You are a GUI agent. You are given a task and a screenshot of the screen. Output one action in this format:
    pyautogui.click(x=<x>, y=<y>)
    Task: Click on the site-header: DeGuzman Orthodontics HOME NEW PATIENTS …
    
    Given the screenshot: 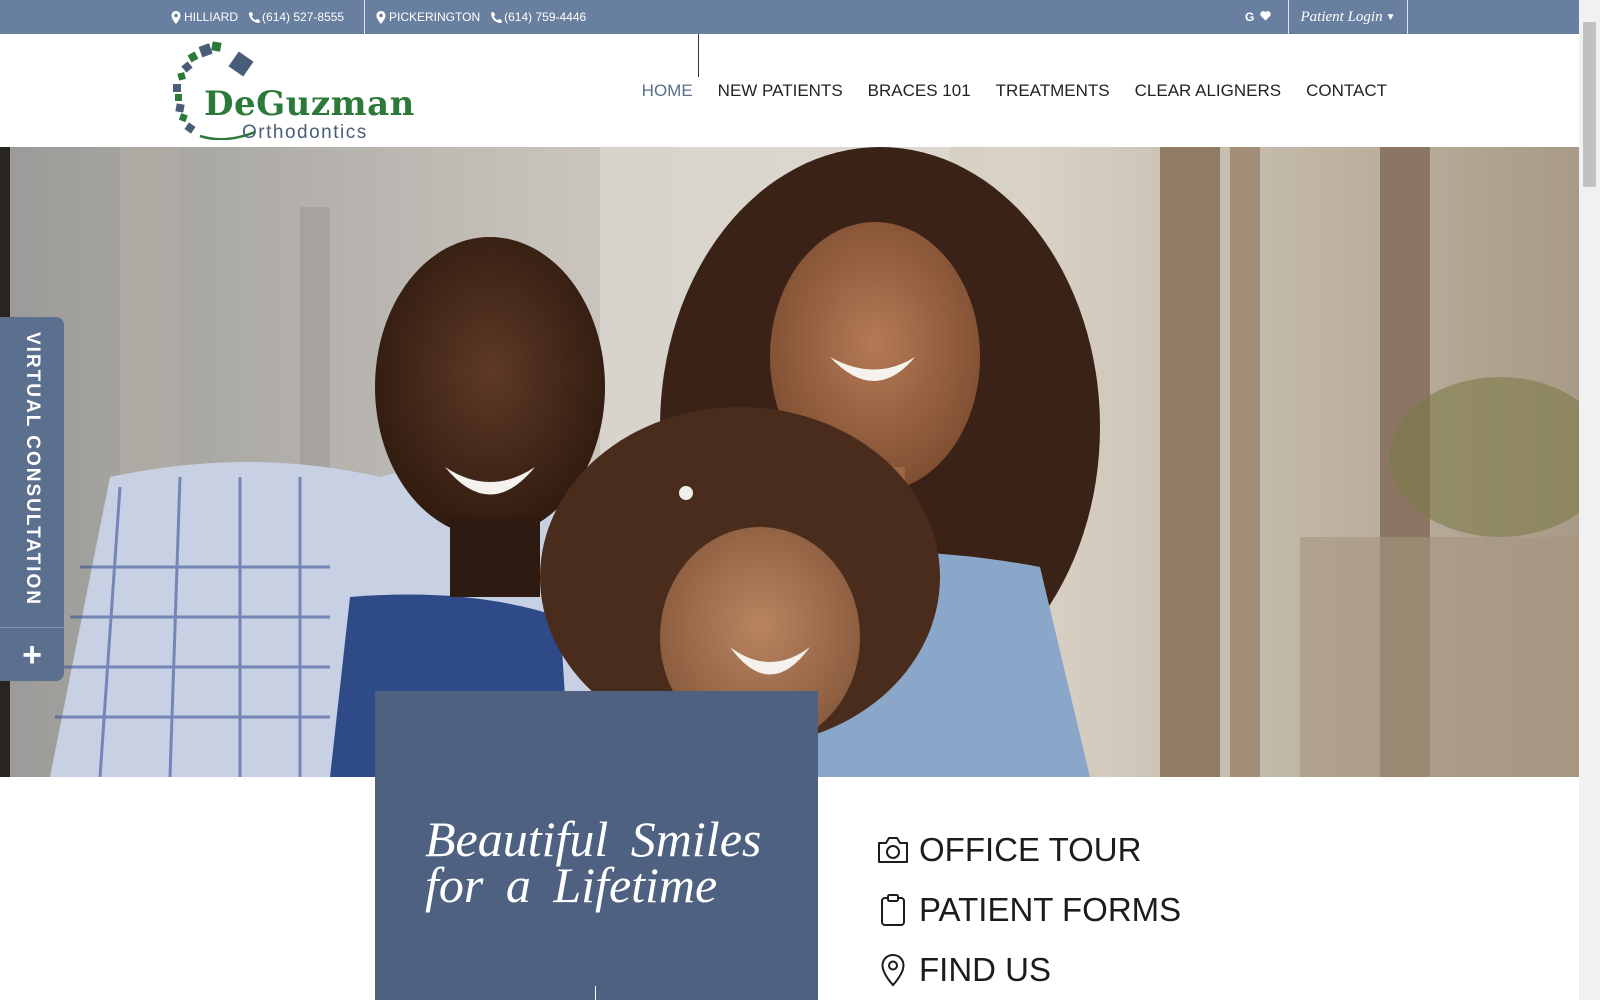 What is the action you would take?
    pyautogui.click(x=789, y=90)
    